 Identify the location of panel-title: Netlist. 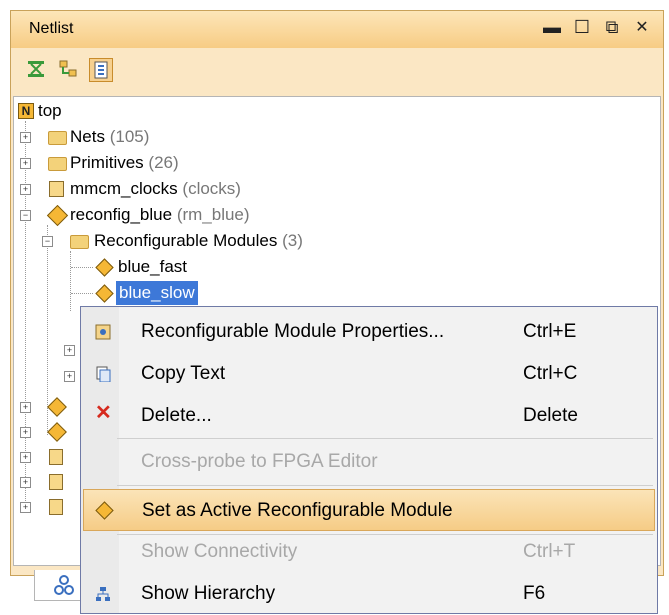
(51, 28).